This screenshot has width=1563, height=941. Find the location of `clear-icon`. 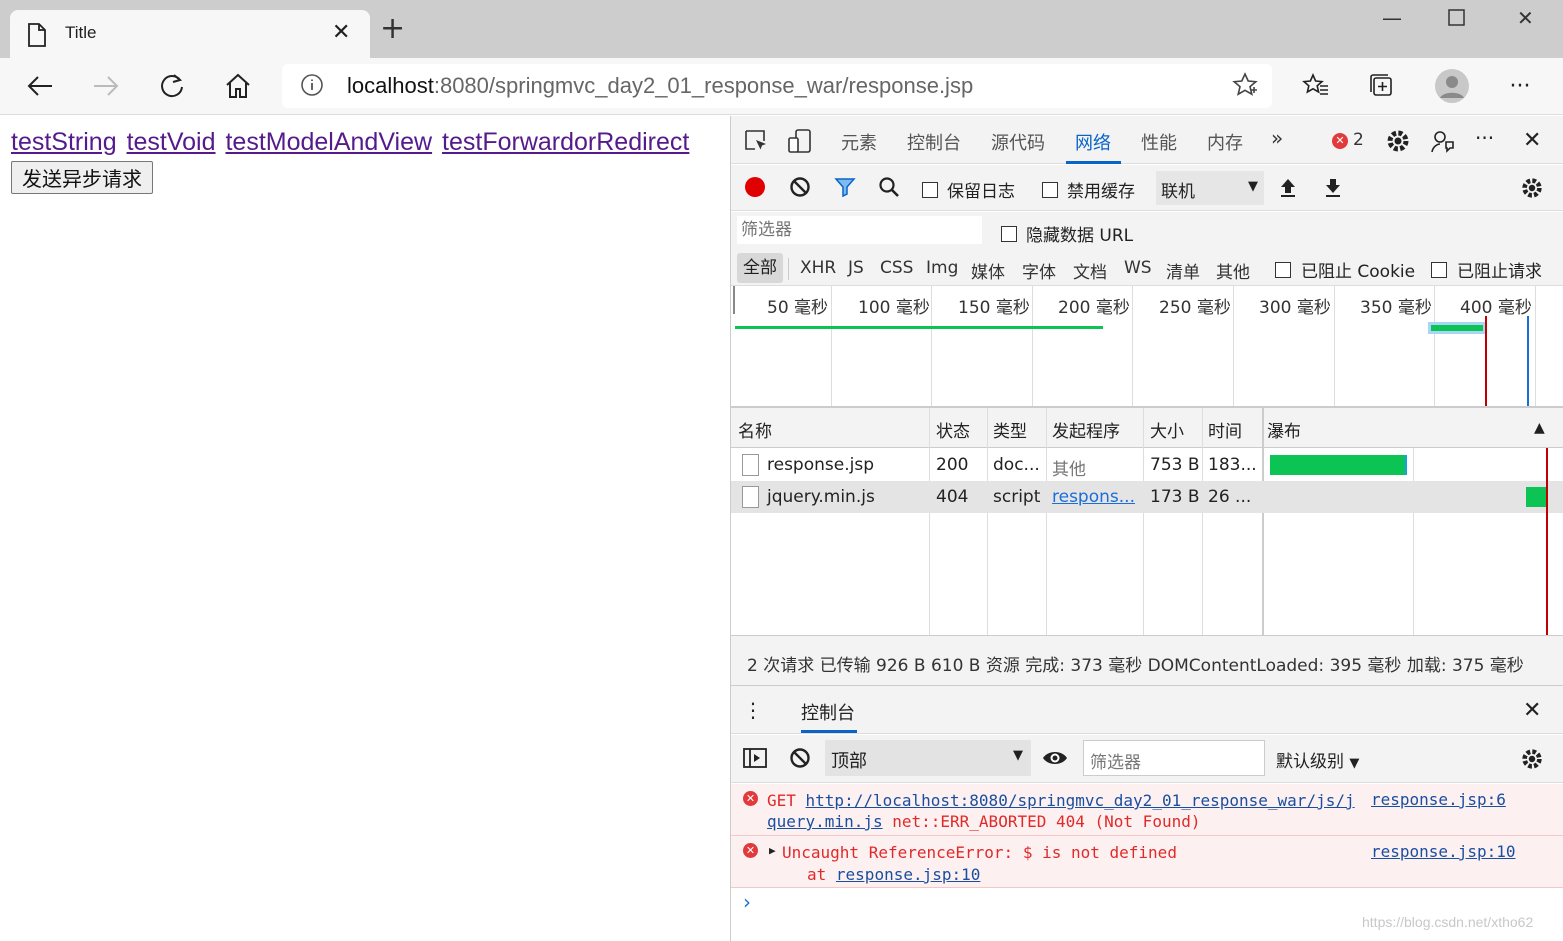

clear-icon is located at coordinates (800, 189).